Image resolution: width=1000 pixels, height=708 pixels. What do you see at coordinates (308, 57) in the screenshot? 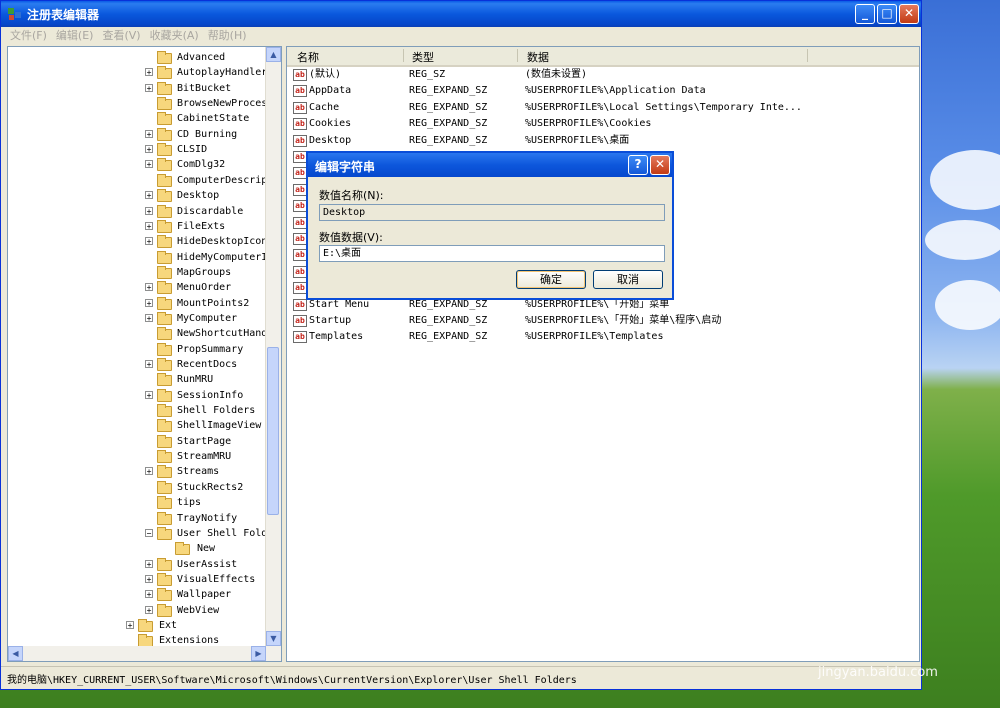
I see `column-header-name: 名称` at bounding box center [308, 57].